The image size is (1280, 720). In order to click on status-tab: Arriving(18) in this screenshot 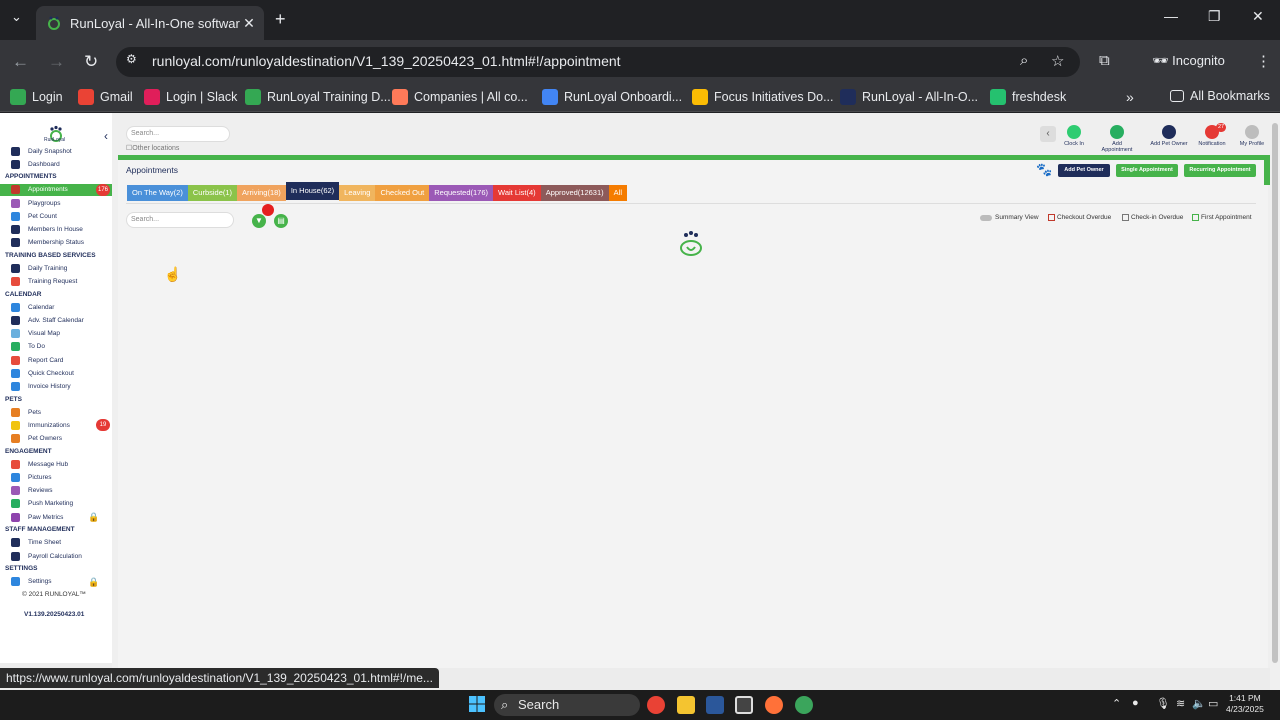, I will do `click(261, 193)`.